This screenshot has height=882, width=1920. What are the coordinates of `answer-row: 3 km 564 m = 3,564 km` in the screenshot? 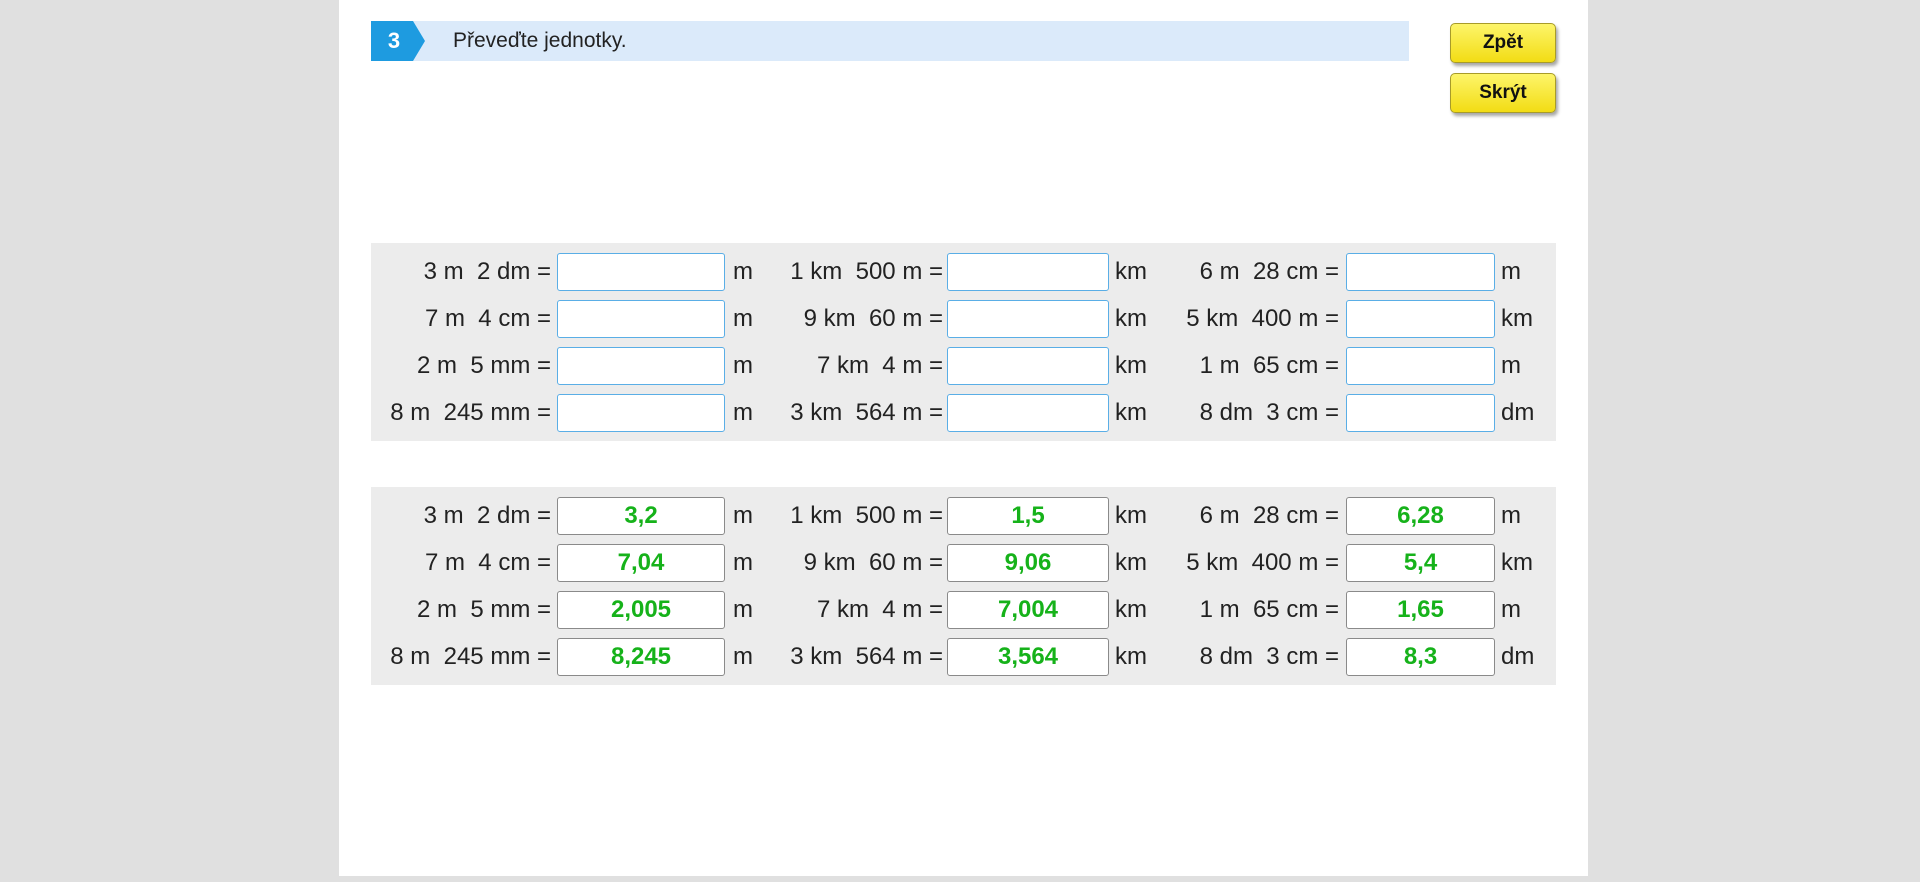 It's located at (963, 657).